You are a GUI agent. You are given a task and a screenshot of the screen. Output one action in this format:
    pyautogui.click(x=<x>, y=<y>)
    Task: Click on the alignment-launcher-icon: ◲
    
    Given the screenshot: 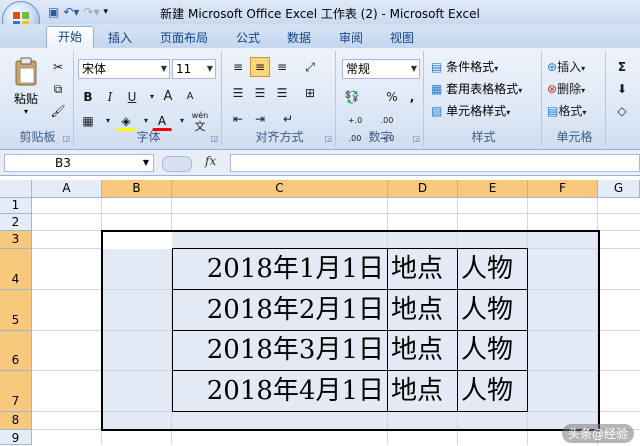 What is the action you would take?
    pyautogui.click(x=328, y=138)
    